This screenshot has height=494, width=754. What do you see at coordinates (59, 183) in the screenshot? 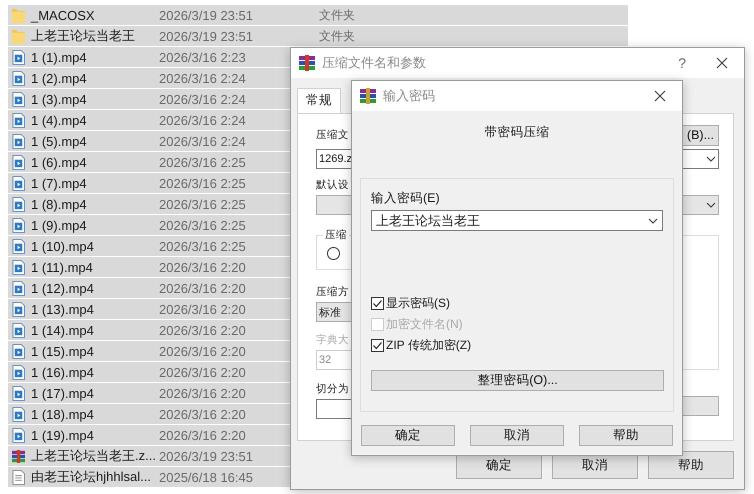
I see `file-name: 1 (7).mp4` at bounding box center [59, 183].